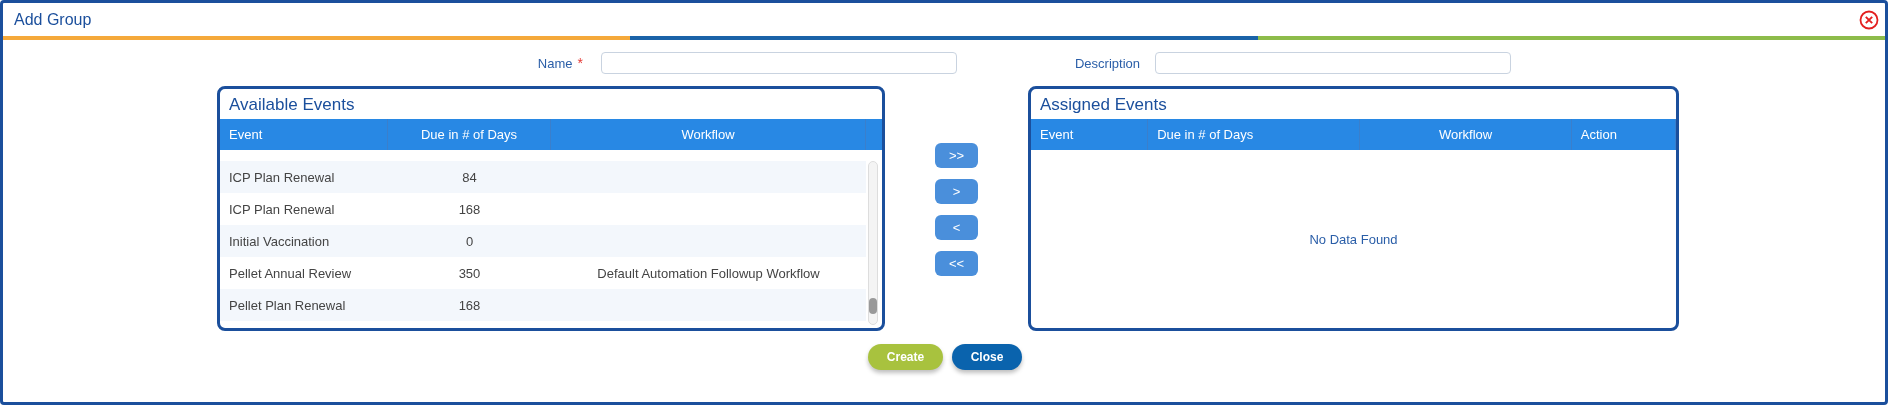 The height and width of the screenshot is (405, 1888). I want to click on close-button: Close, so click(987, 357).